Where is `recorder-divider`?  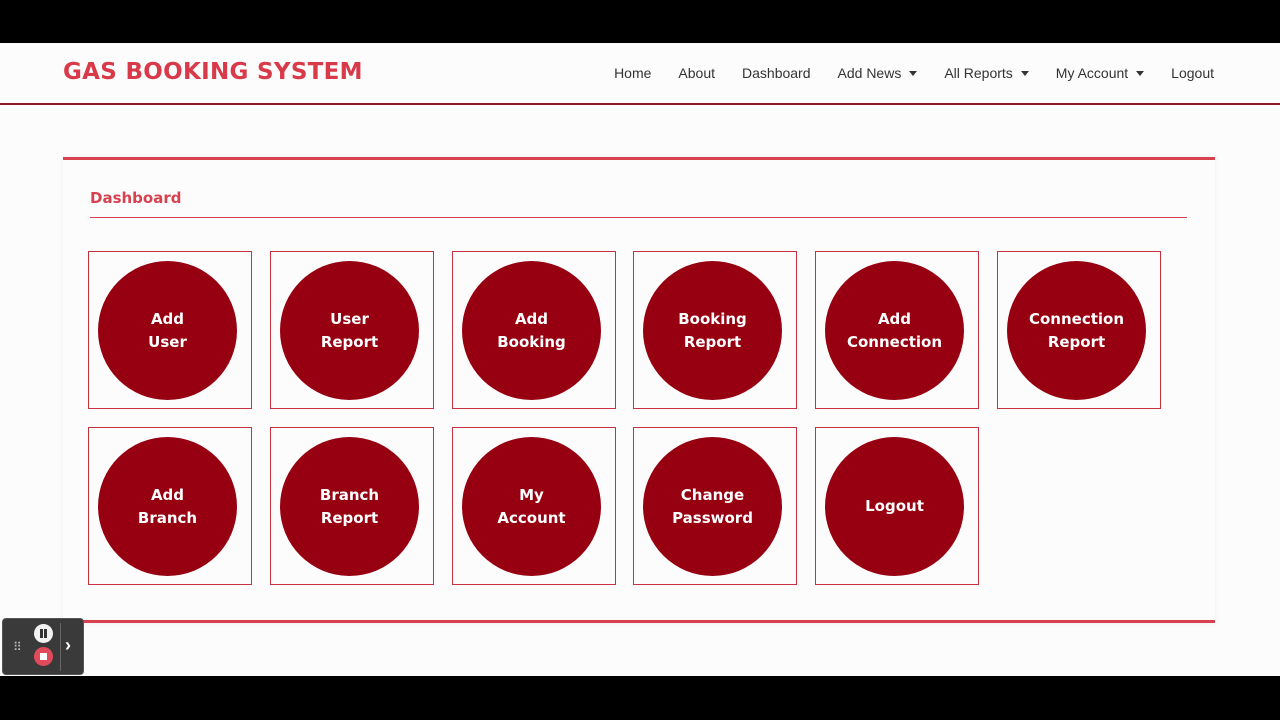
recorder-divider is located at coordinates (60, 647).